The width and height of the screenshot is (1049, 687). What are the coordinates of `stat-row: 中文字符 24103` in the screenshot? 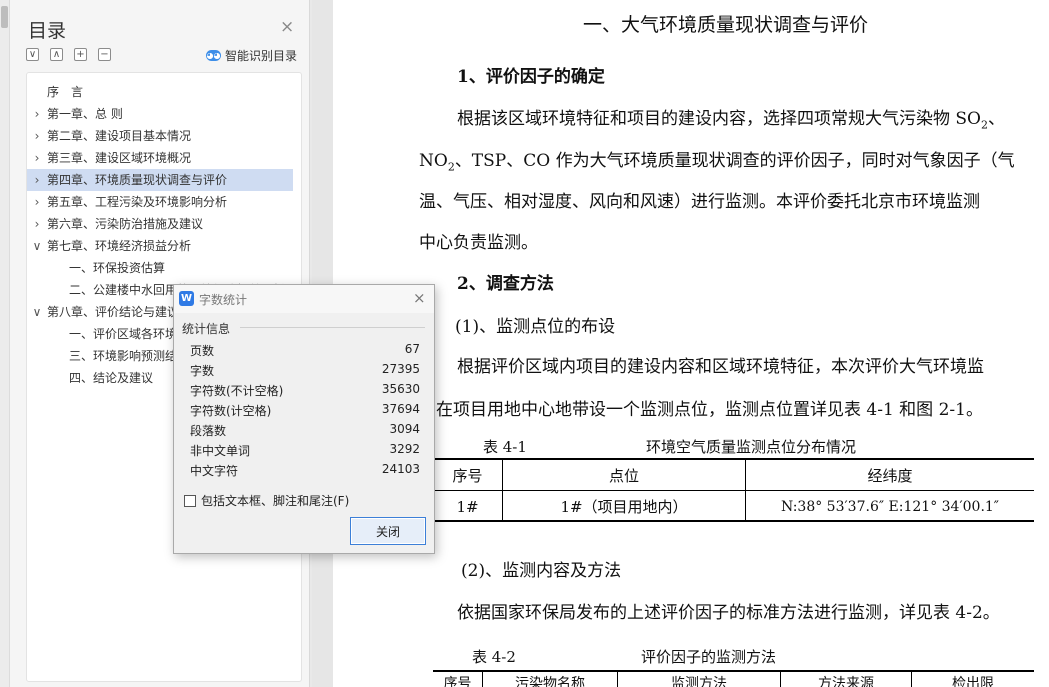 It's located at (305, 472).